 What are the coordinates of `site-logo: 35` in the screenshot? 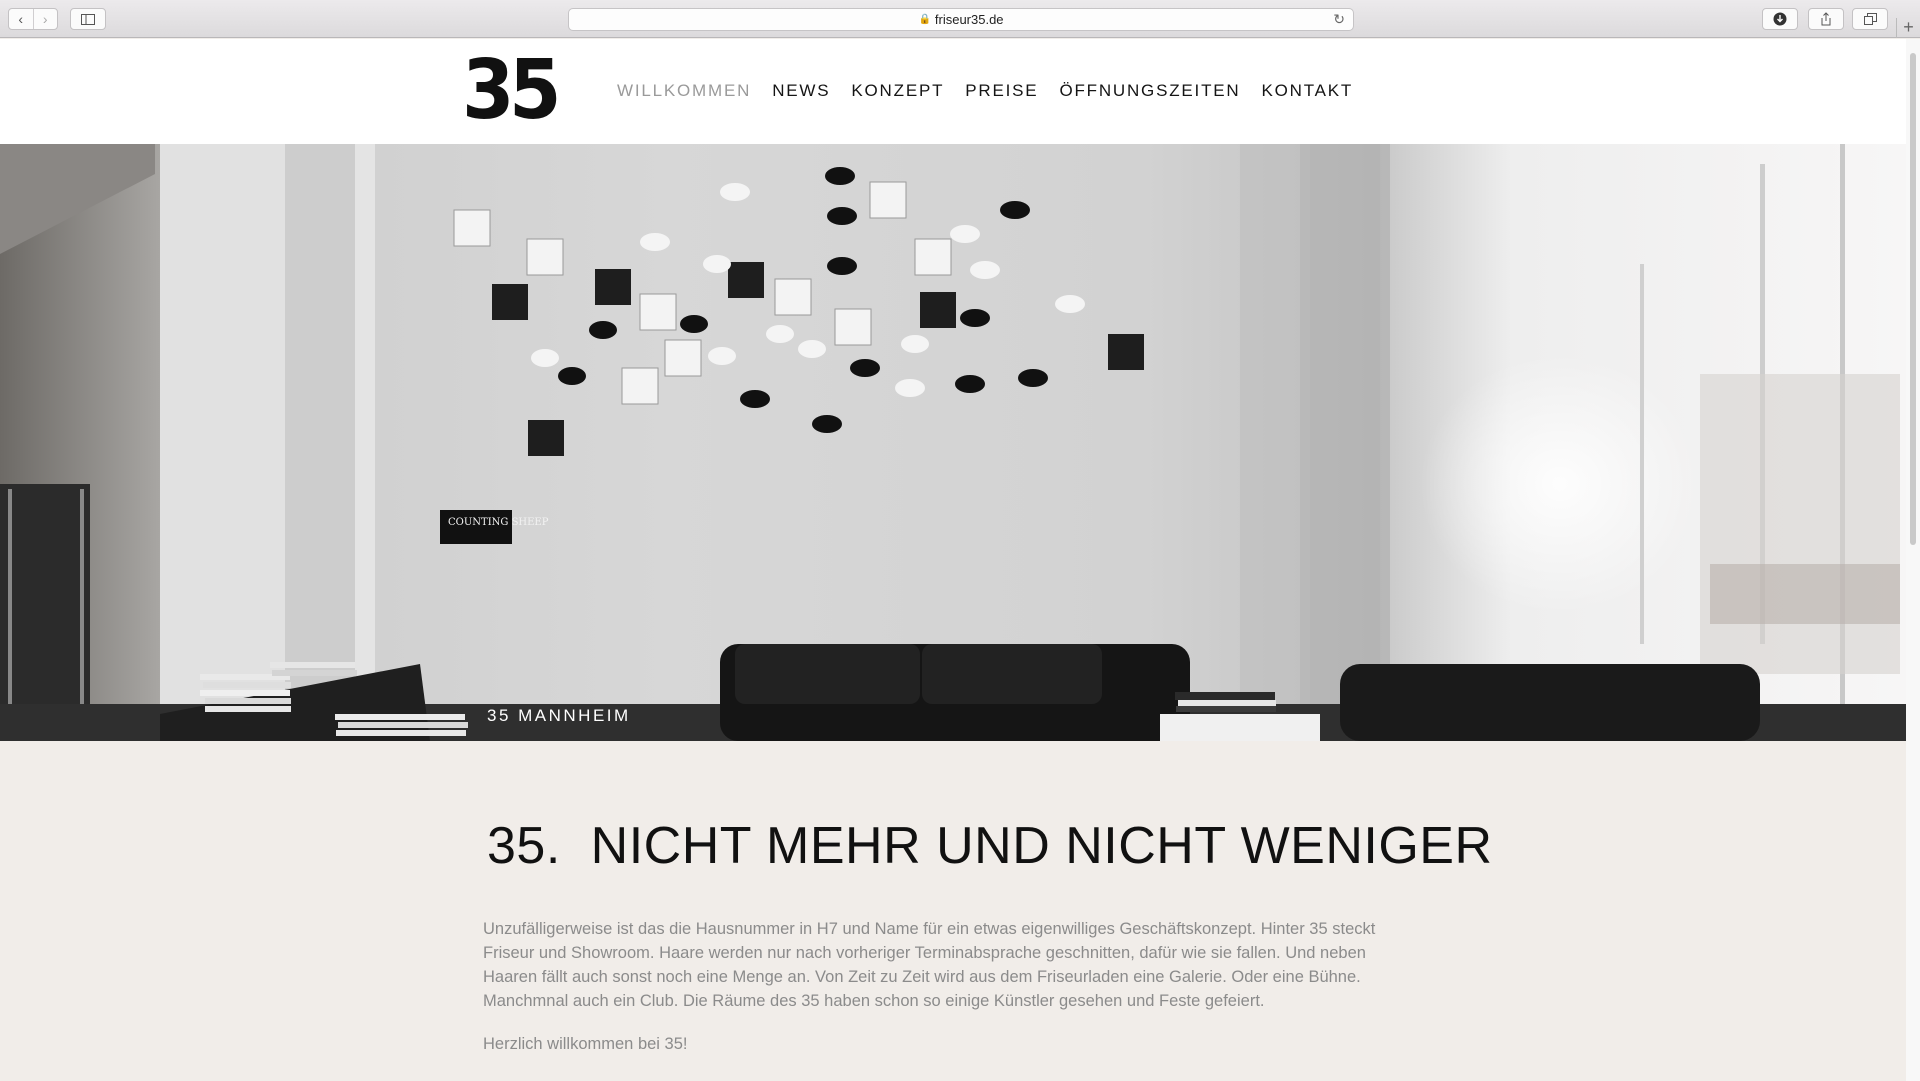 It's located at (511, 91).